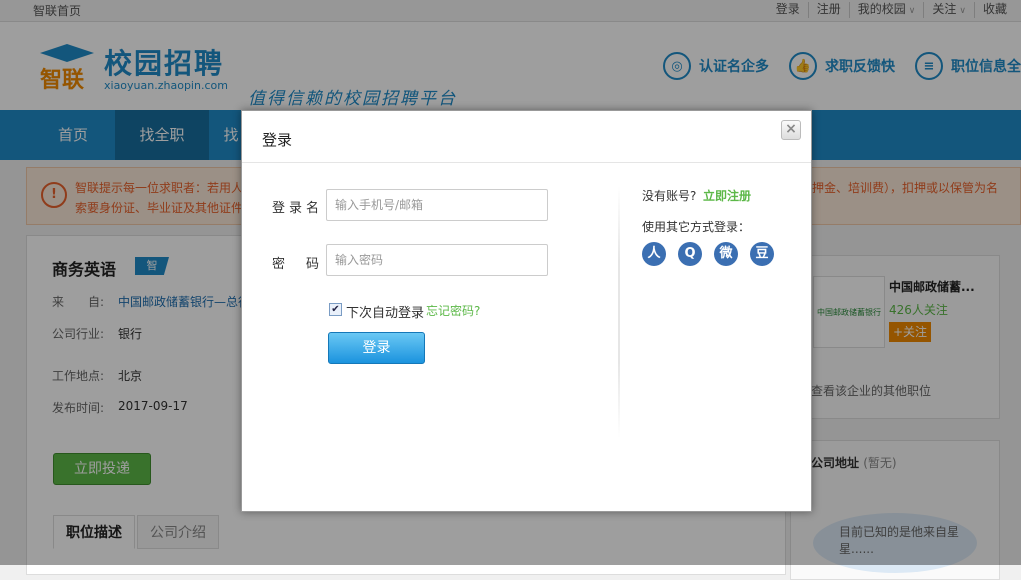 Image resolution: width=1021 pixels, height=580 pixels. I want to click on password-input, so click(437, 260).